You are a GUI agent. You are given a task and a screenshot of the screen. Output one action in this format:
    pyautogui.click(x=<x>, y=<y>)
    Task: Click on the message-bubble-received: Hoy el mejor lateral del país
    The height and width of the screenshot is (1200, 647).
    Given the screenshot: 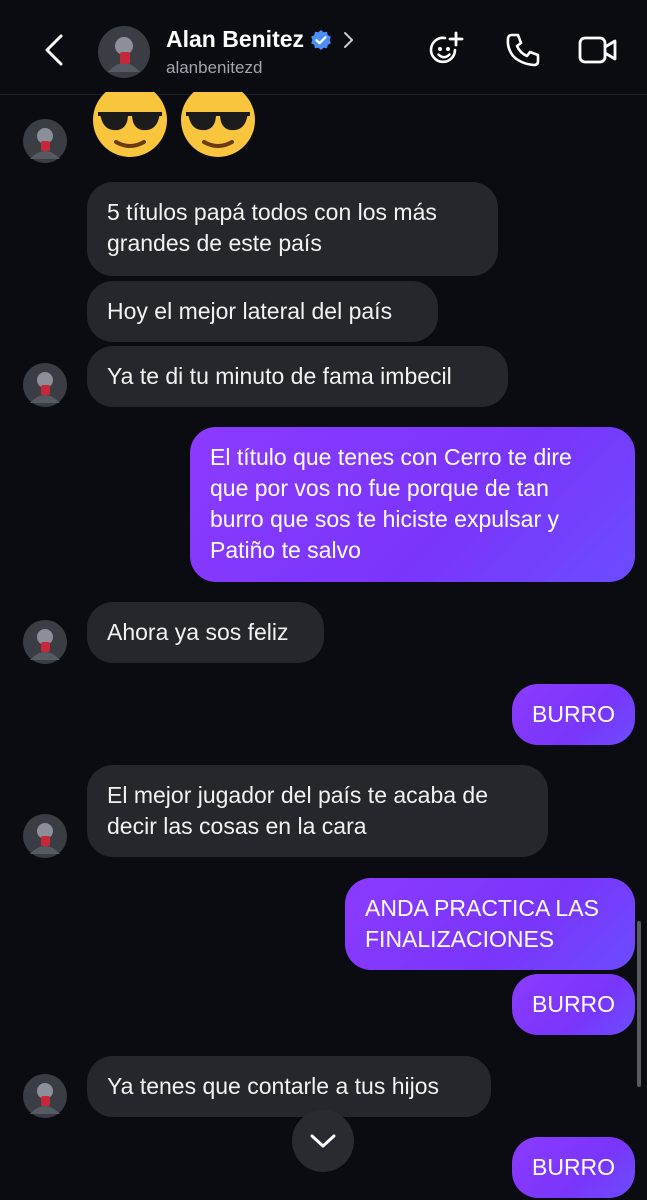 What is the action you would take?
    pyautogui.click(x=262, y=311)
    